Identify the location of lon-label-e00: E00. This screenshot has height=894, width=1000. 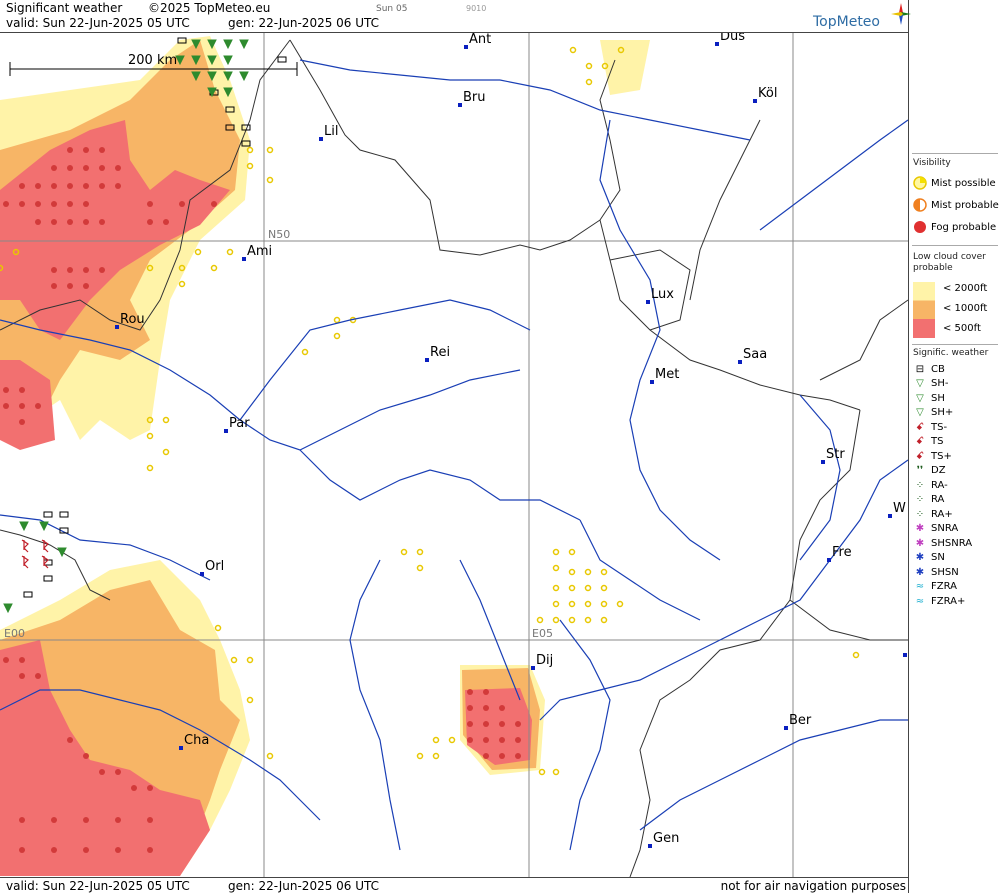
(14, 633).